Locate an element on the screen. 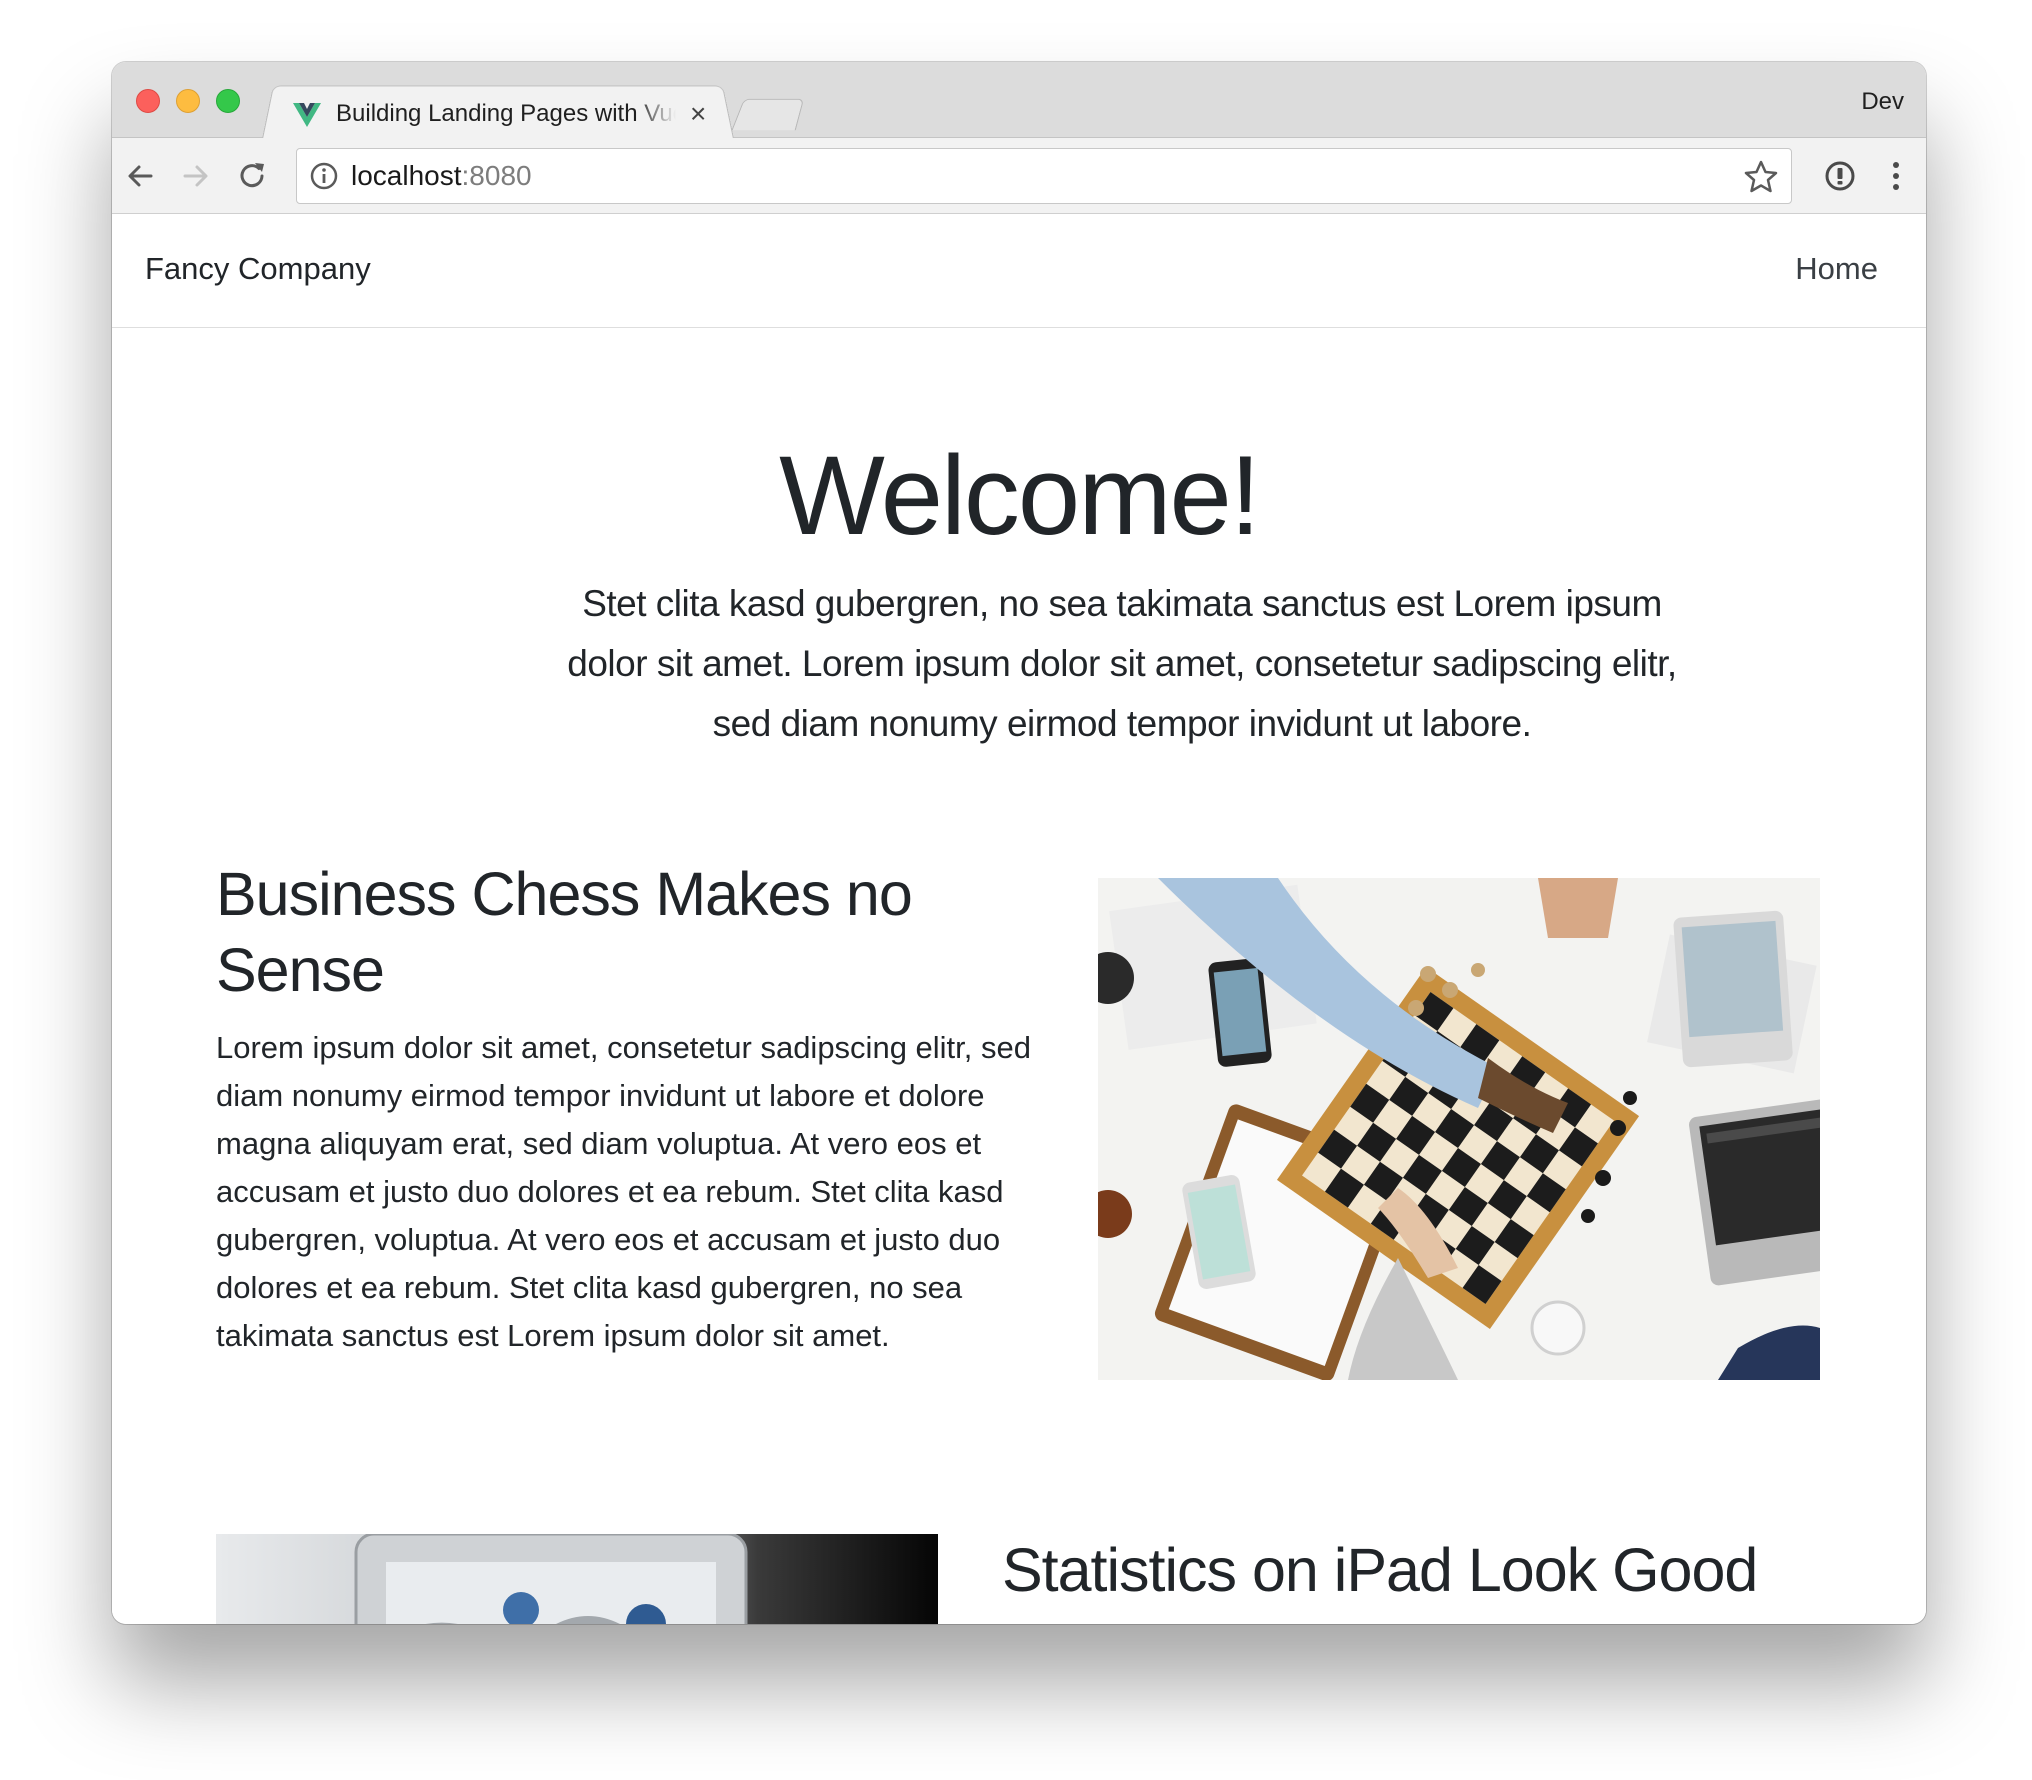 This screenshot has width=2032, height=1780. menu-button is located at coordinates (1896, 176).